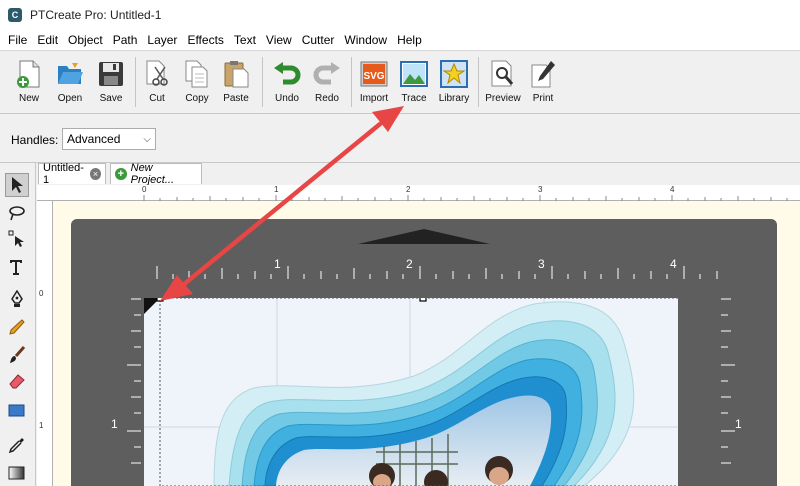 This screenshot has width=800, height=486. Describe the element at coordinates (465, 198) in the screenshot. I see `horizontal-ruler-ticks` at that location.